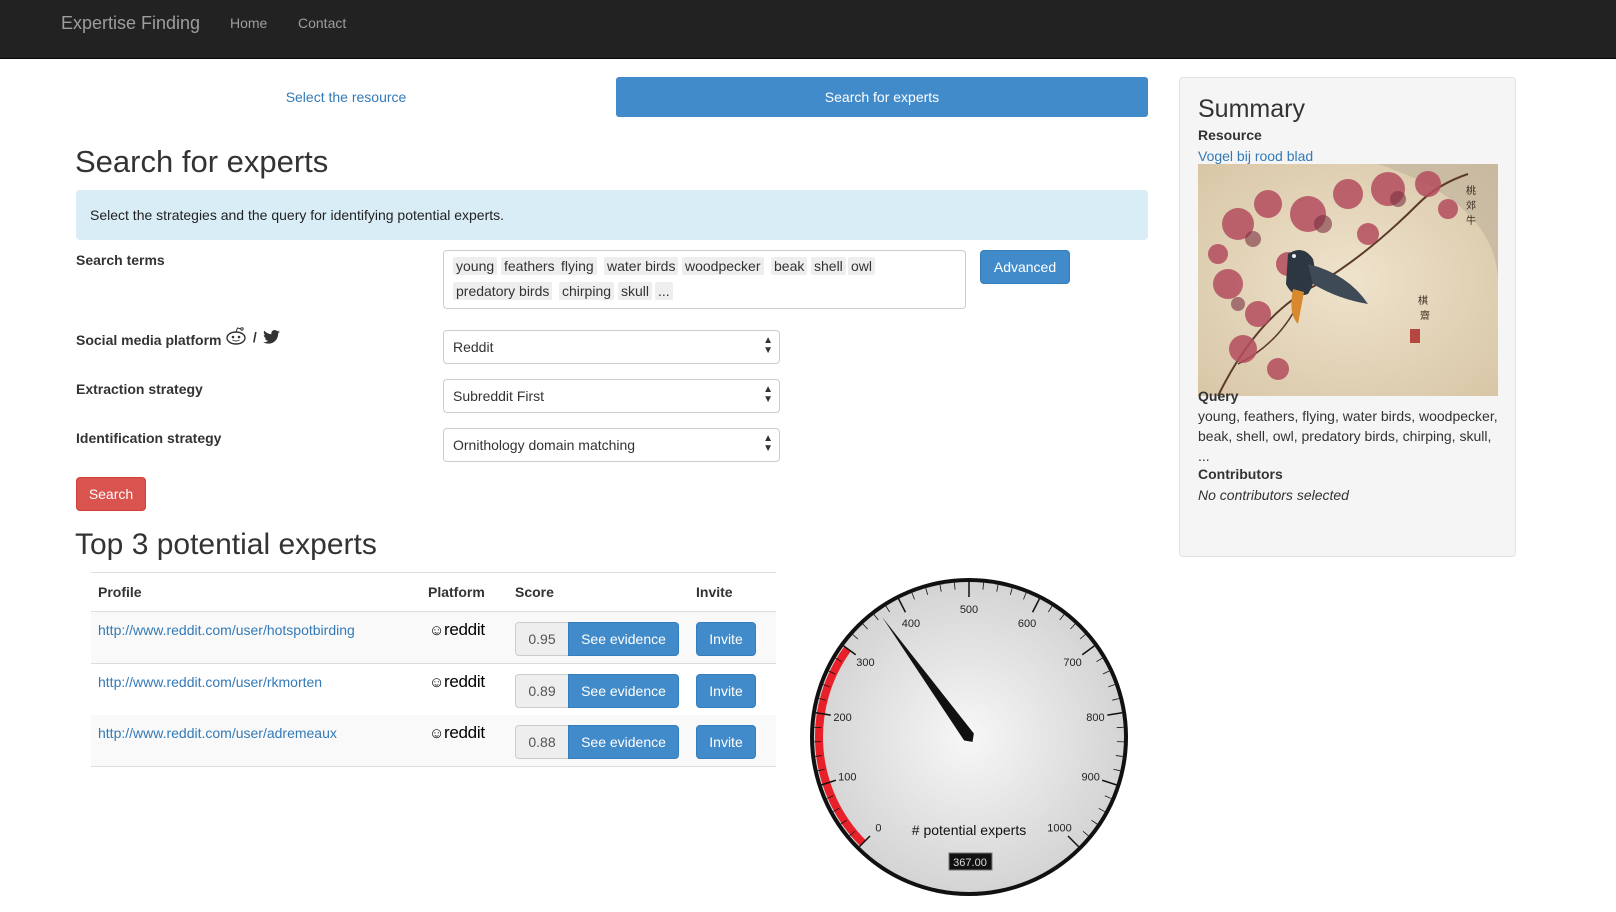 The image size is (1616, 912). Describe the element at coordinates (111, 494) in the screenshot. I see `search-button: Search` at that location.